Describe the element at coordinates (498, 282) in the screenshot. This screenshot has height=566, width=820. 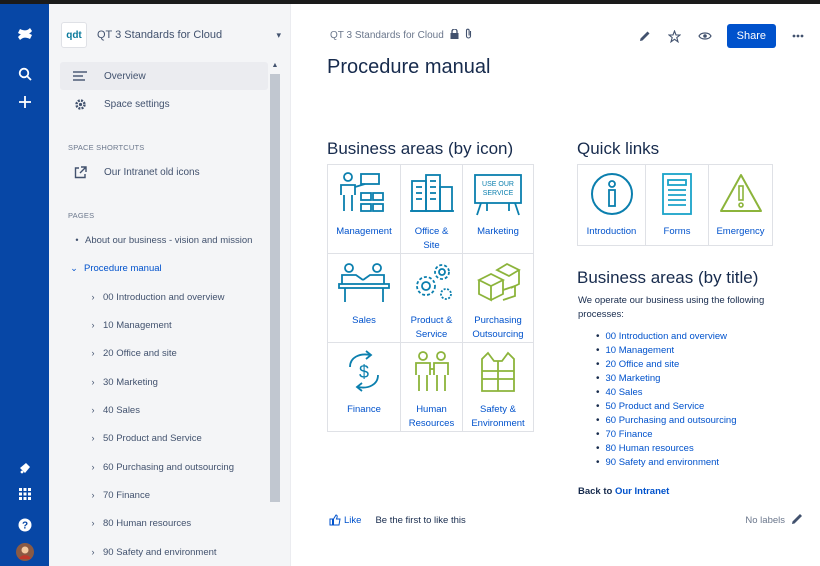
I see `boxes-icon` at that location.